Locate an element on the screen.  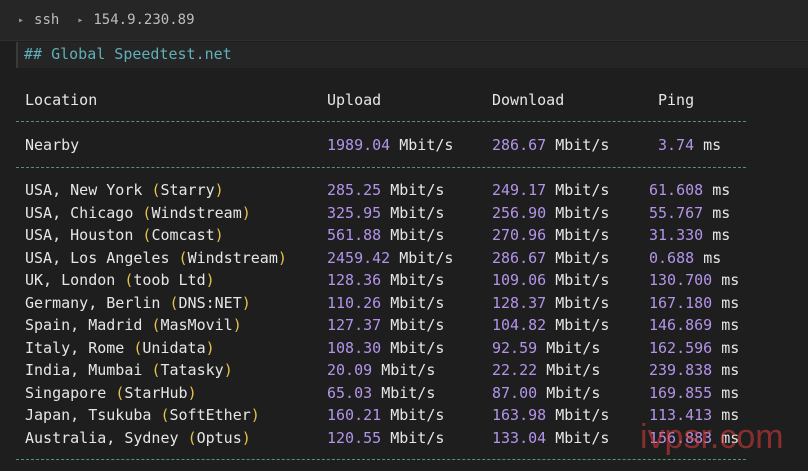
row-upload: 325.95 Mbit/s is located at coordinates (385, 213).